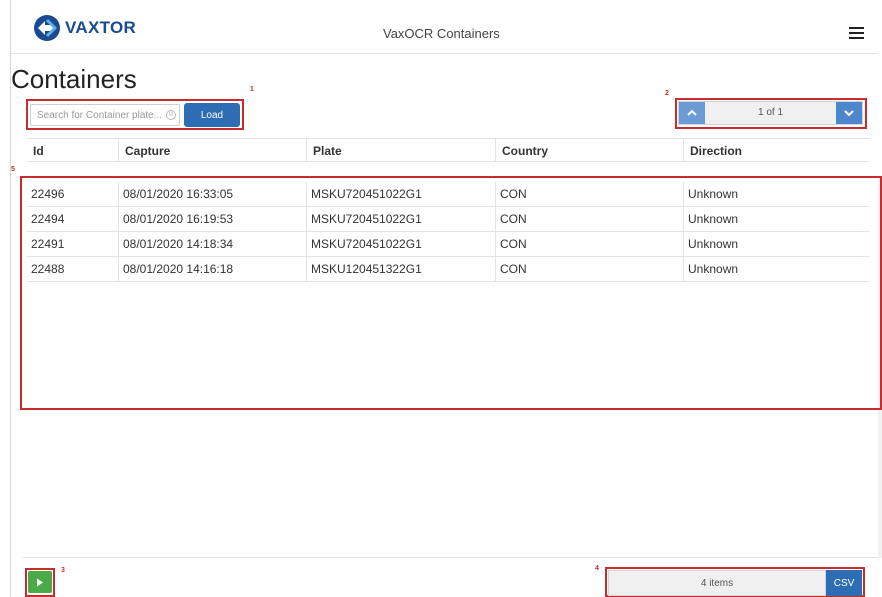 The height and width of the screenshot is (597, 882). I want to click on load-button: Load, so click(212, 115).